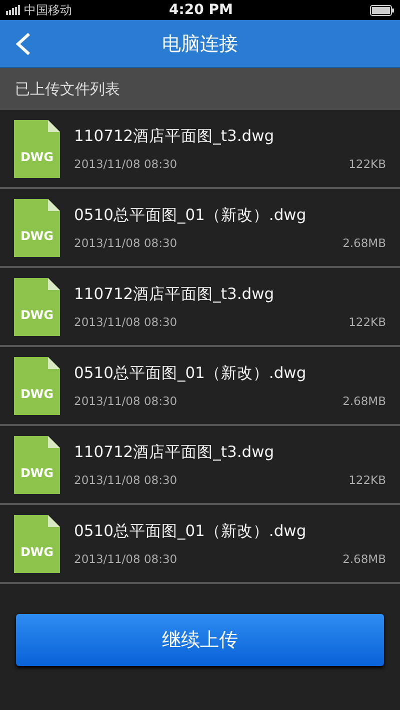  I want to click on page-title: 电脑连接, so click(200, 43).